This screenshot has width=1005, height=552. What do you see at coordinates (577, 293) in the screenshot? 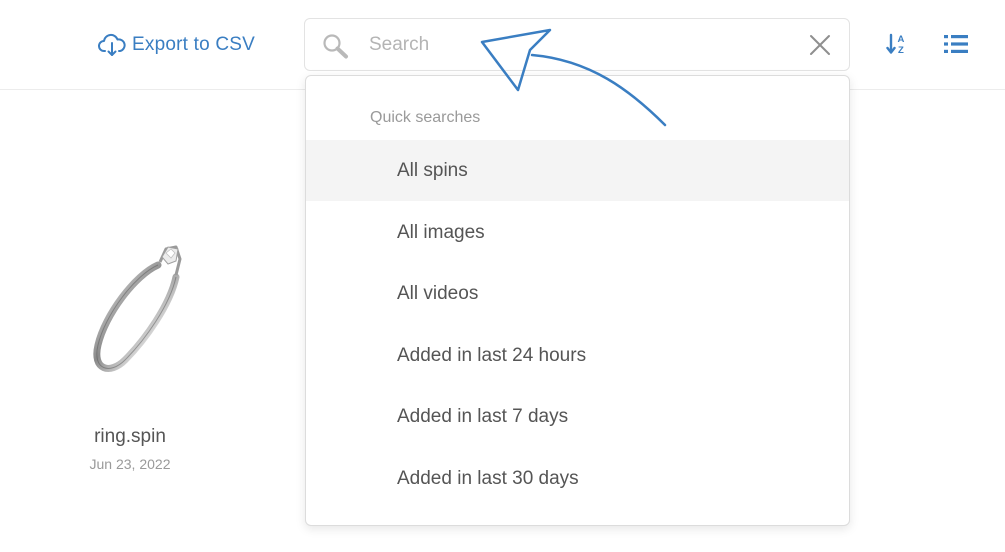
I see `quick-search-all-videos: All videos` at bounding box center [577, 293].